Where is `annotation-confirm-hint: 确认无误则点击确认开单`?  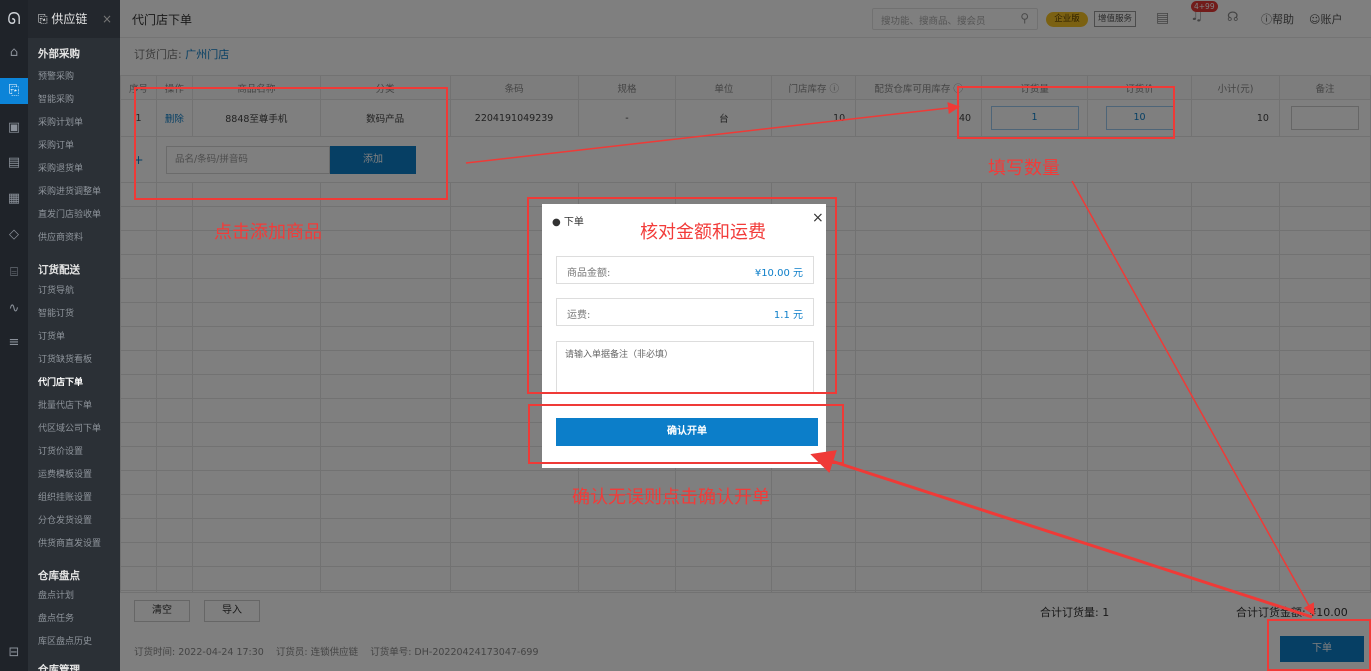 annotation-confirm-hint: 确认无误则点击确认开单 is located at coordinates (671, 497).